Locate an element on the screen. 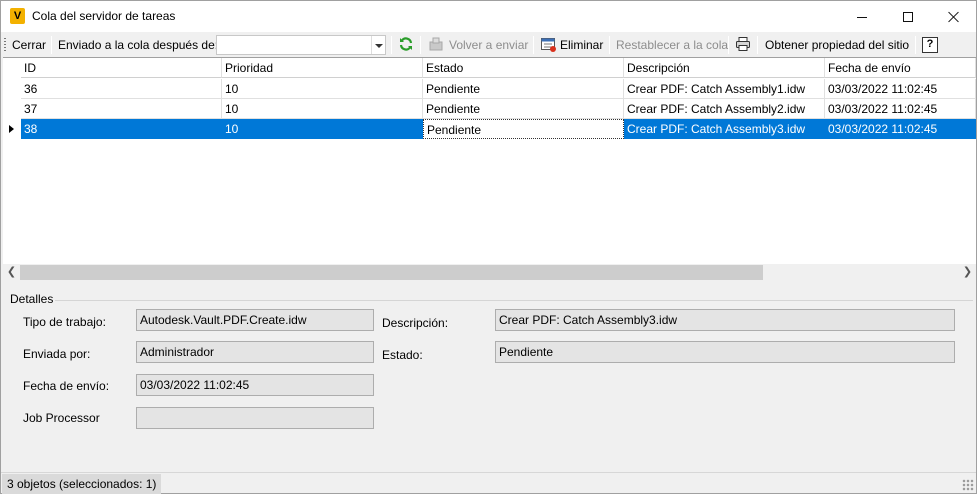 The width and height of the screenshot is (977, 494). toolbar-grip is located at coordinates (5, 45).